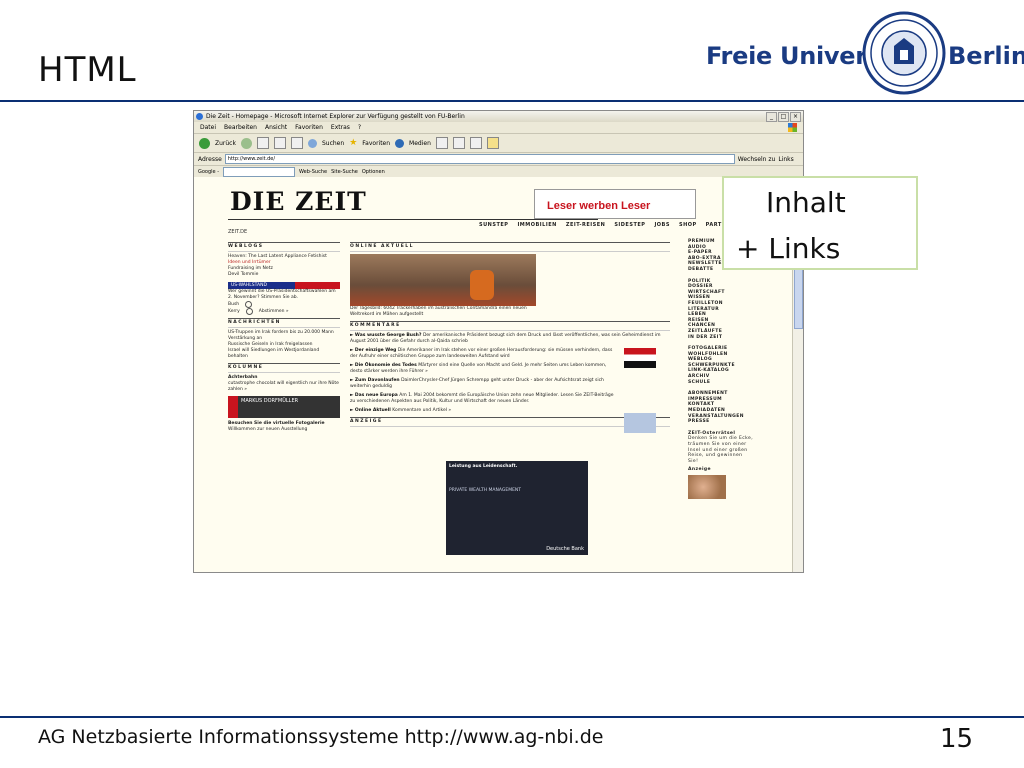  What do you see at coordinates (234, 311) in the screenshot?
I see `kerry-label: Kerry` at bounding box center [234, 311].